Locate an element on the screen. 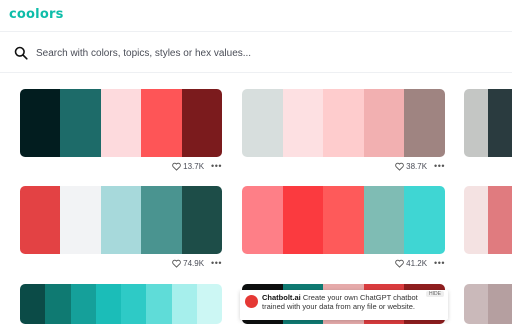 This screenshot has width=512, height=324. search-bar is located at coordinates (256, 52).